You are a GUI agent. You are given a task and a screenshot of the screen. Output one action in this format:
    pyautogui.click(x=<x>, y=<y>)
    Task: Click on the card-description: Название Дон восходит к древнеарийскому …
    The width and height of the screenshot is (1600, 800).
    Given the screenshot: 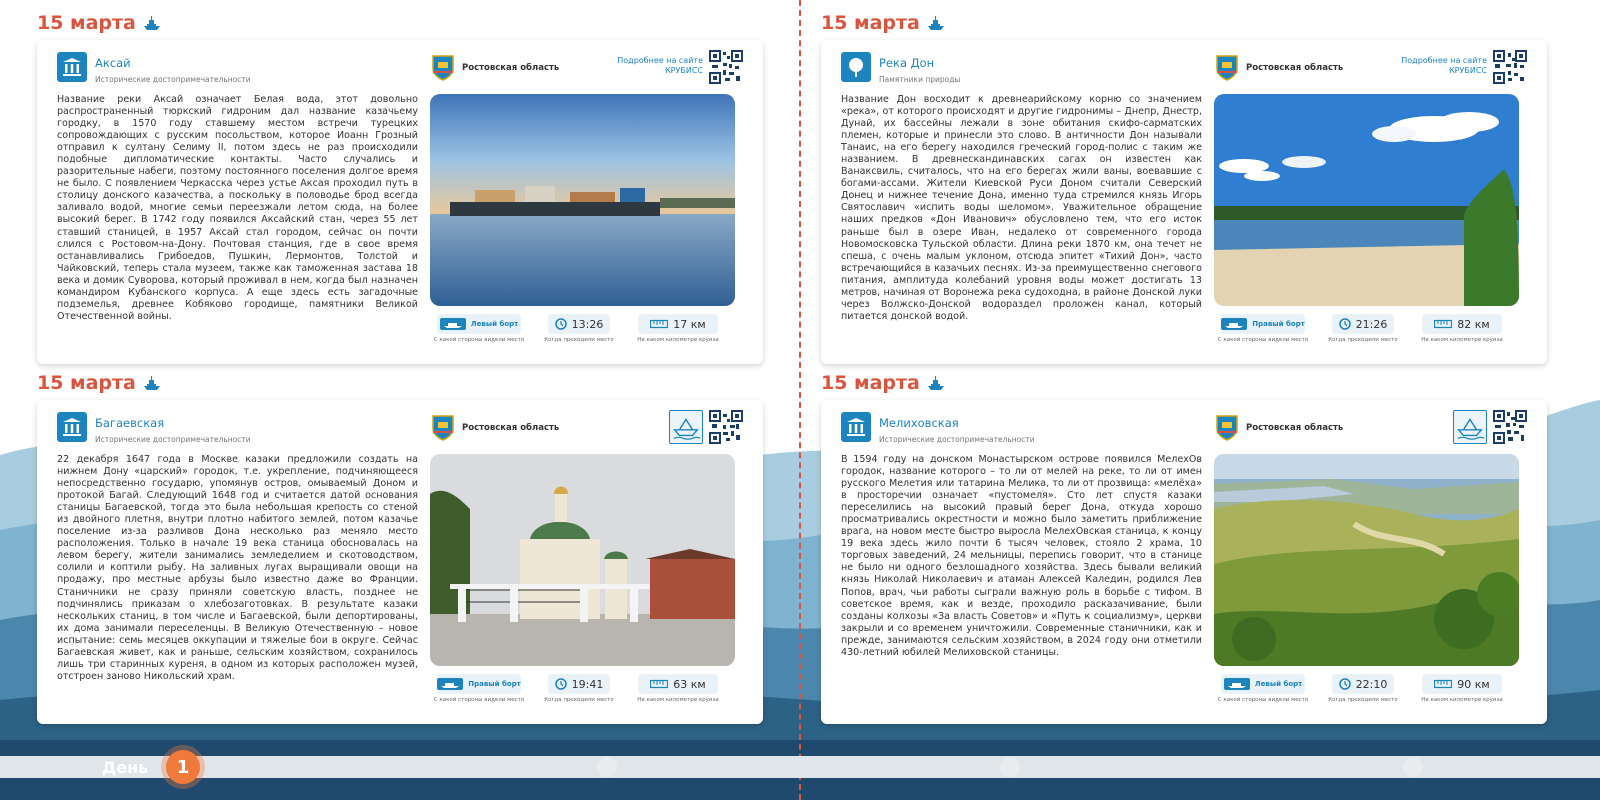 What is the action you would take?
    pyautogui.click(x=1021, y=208)
    